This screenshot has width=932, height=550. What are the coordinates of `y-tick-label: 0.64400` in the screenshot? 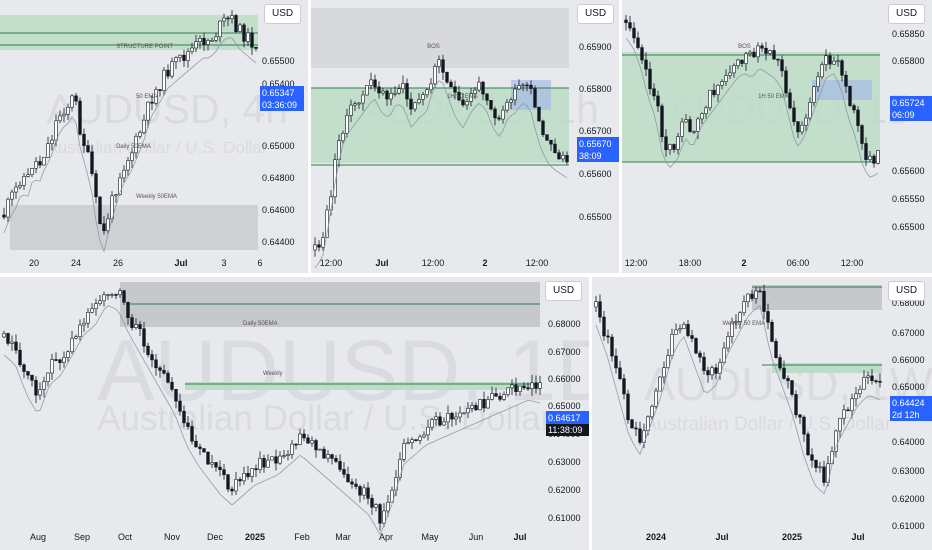 It's located at (278, 242).